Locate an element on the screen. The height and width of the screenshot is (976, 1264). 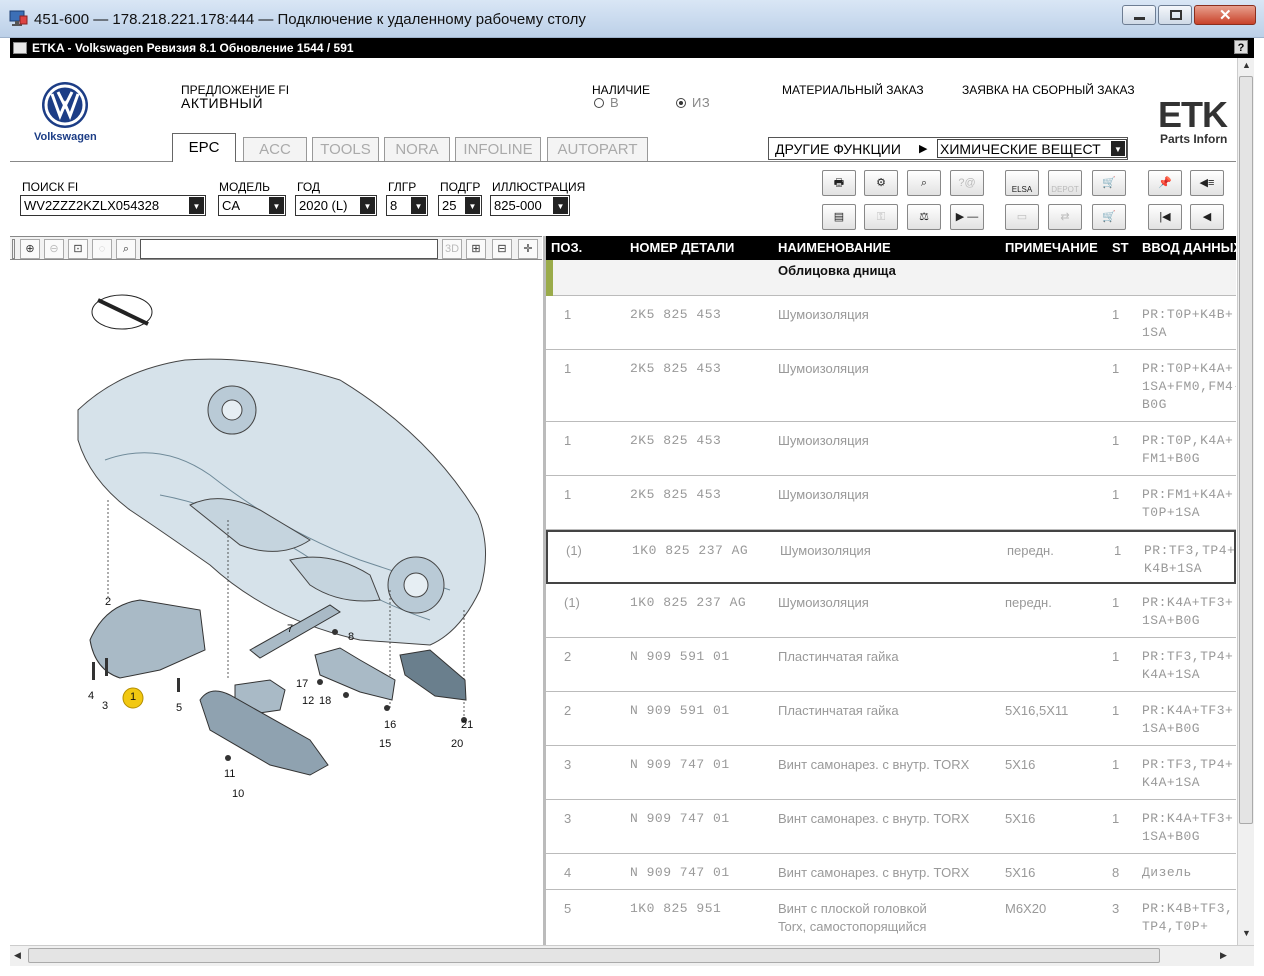
table-row: 1 2K5 825 453 Шумоизоляция 1 PR:T0P+K4B+ 1SA is located at coordinates (891, 323).